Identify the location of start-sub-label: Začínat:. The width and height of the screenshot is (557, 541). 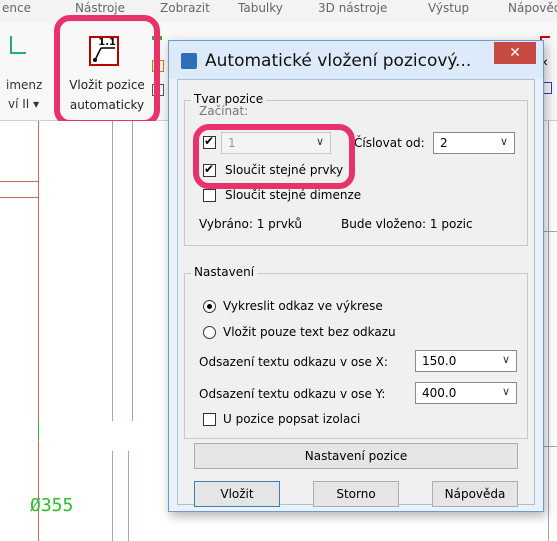
(224, 111).